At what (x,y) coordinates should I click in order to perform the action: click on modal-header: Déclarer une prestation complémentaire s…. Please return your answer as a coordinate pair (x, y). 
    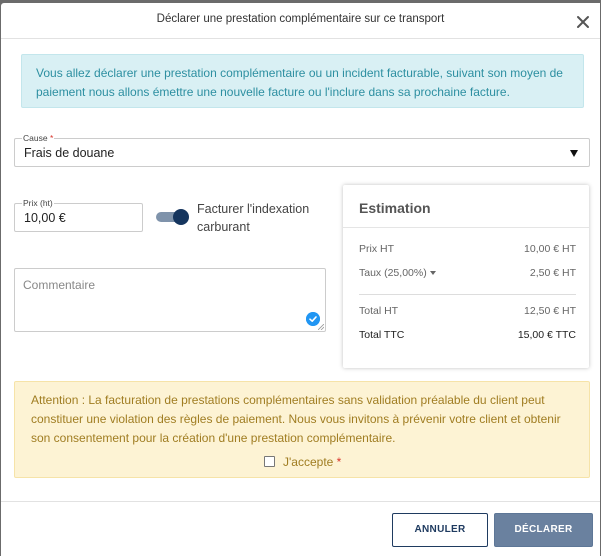
    Looking at the image, I should click on (300, 21).